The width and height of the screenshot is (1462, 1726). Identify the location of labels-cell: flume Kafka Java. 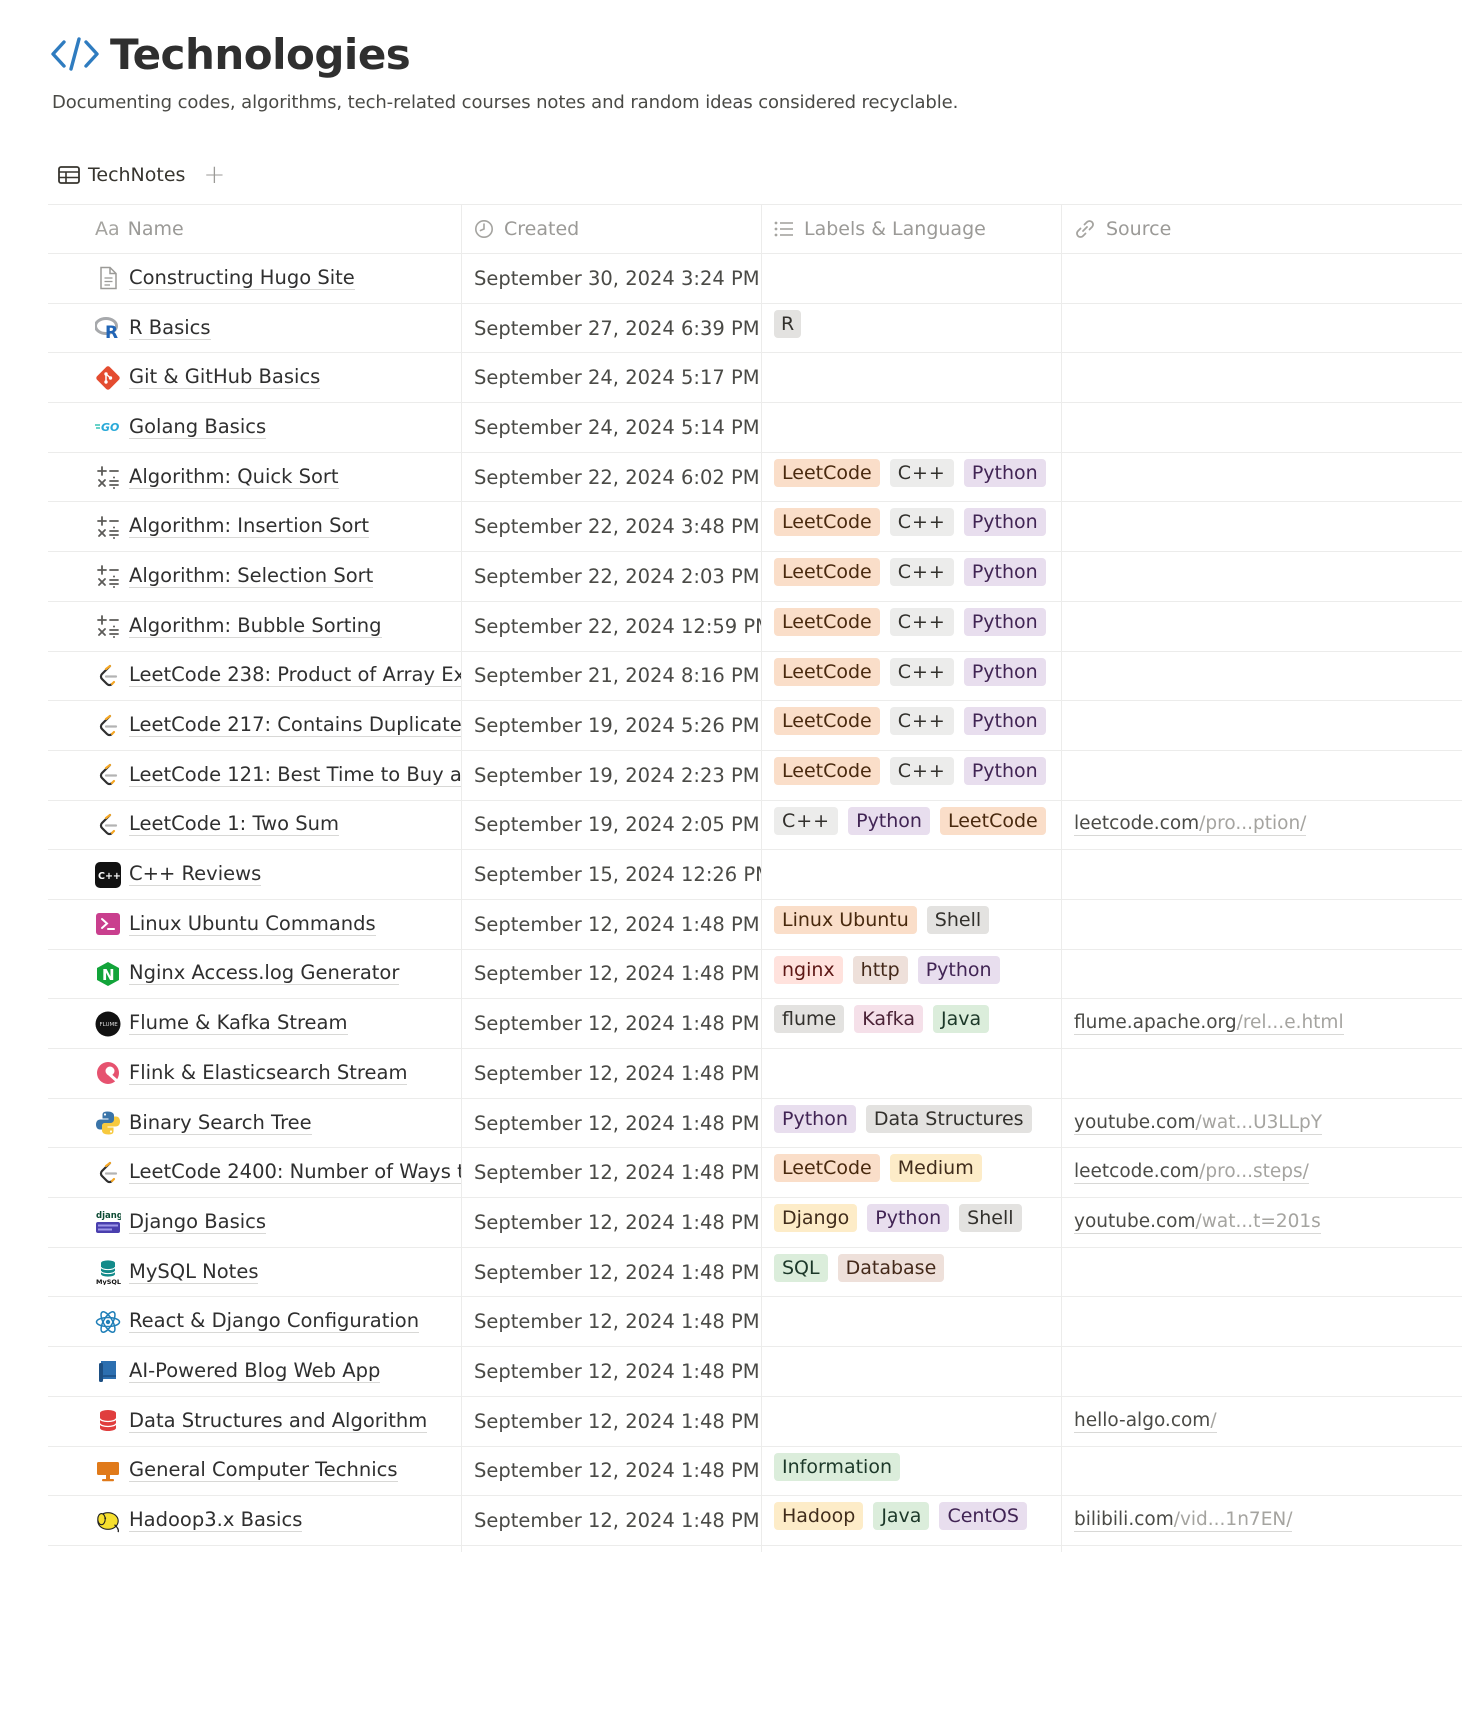
(912, 1023).